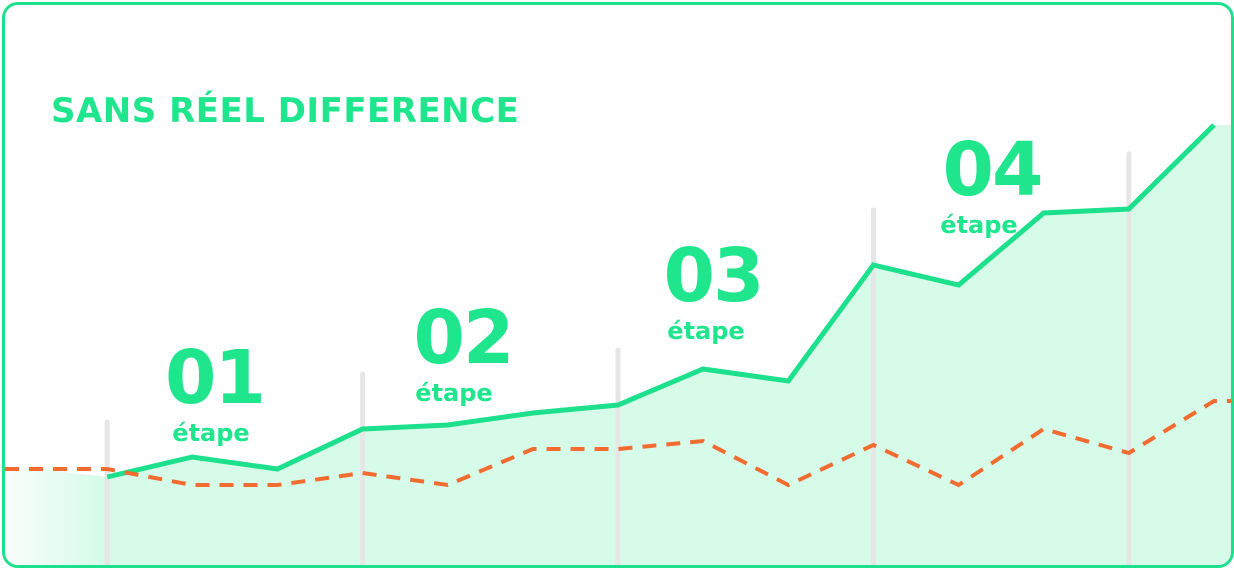  Describe the element at coordinates (285, 111) in the screenshot. I see `chart-title: SANS RÉEL DIFFERENCE` at that location.